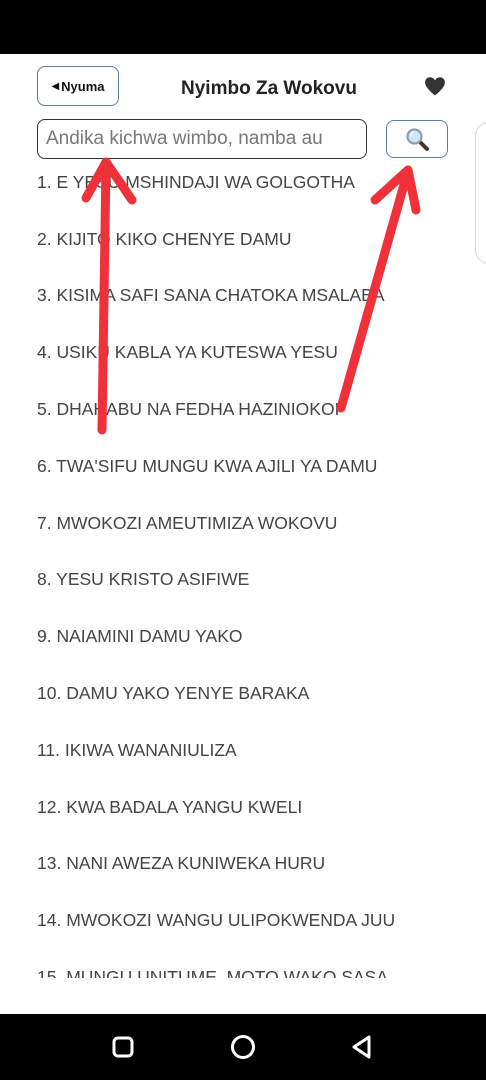 This screenshot has width=486, height=1080. What do you see at coordinates (202, 139) in the screenshot?
I see `search-input` at bounding box center [202, 139].